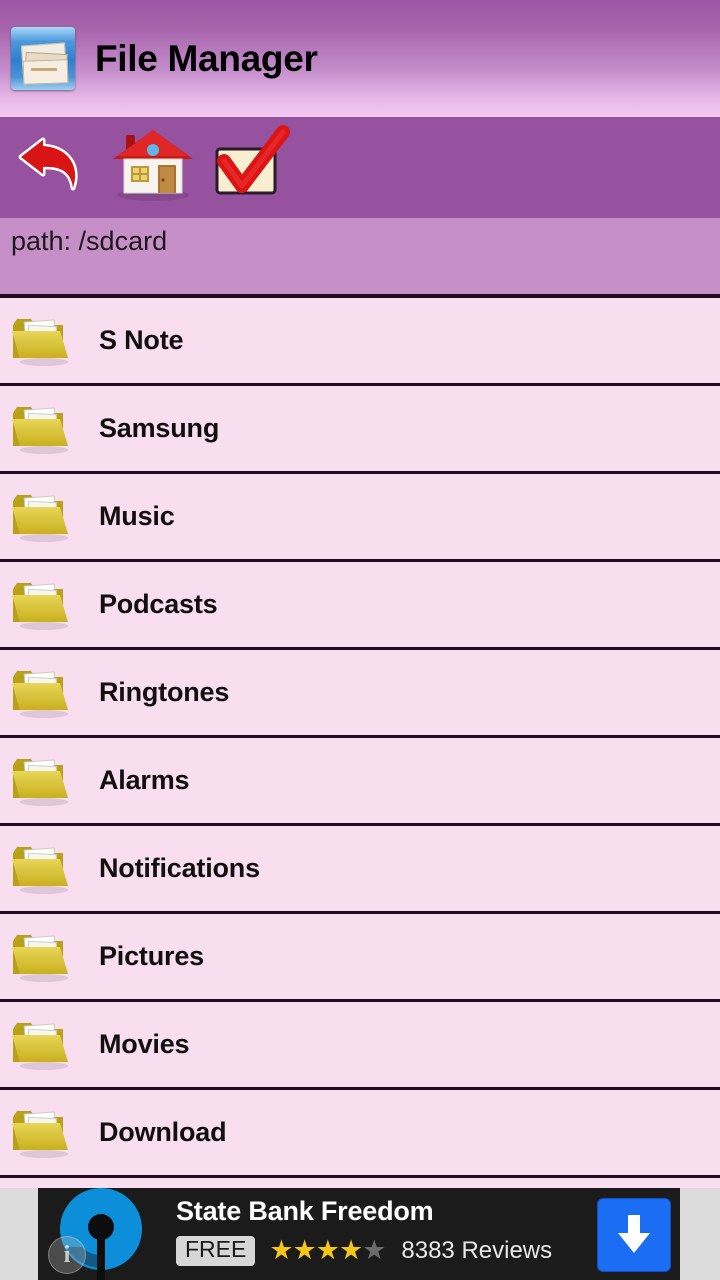 The image size is (720, 1280). I want to click on ad-meta: FREE ★★★★★ 8383 Reviews, so click(364, 1251).